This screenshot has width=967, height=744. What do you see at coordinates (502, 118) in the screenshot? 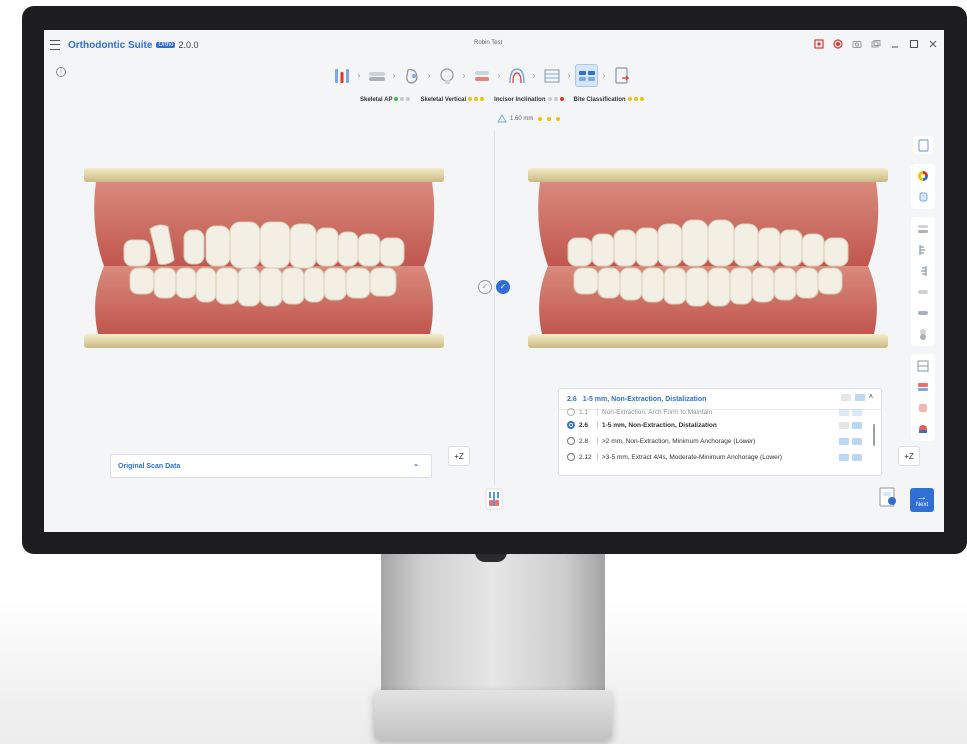
I see `measure-ruler-icon` at bounding box center [502, 118].